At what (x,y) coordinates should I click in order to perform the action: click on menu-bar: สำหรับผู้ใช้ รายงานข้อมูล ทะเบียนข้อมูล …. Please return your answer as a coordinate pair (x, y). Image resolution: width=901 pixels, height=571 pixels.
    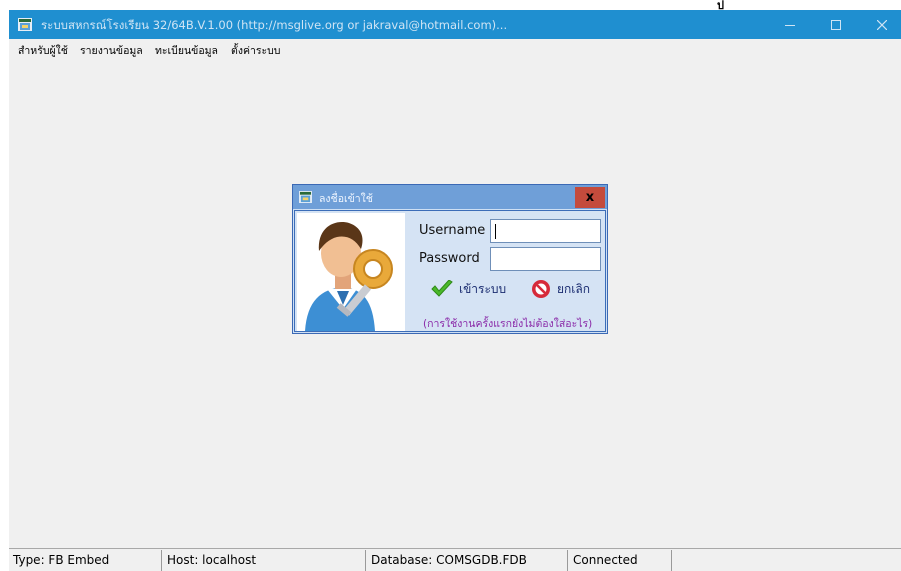
    Looking at the image, I should click on (455, 49).